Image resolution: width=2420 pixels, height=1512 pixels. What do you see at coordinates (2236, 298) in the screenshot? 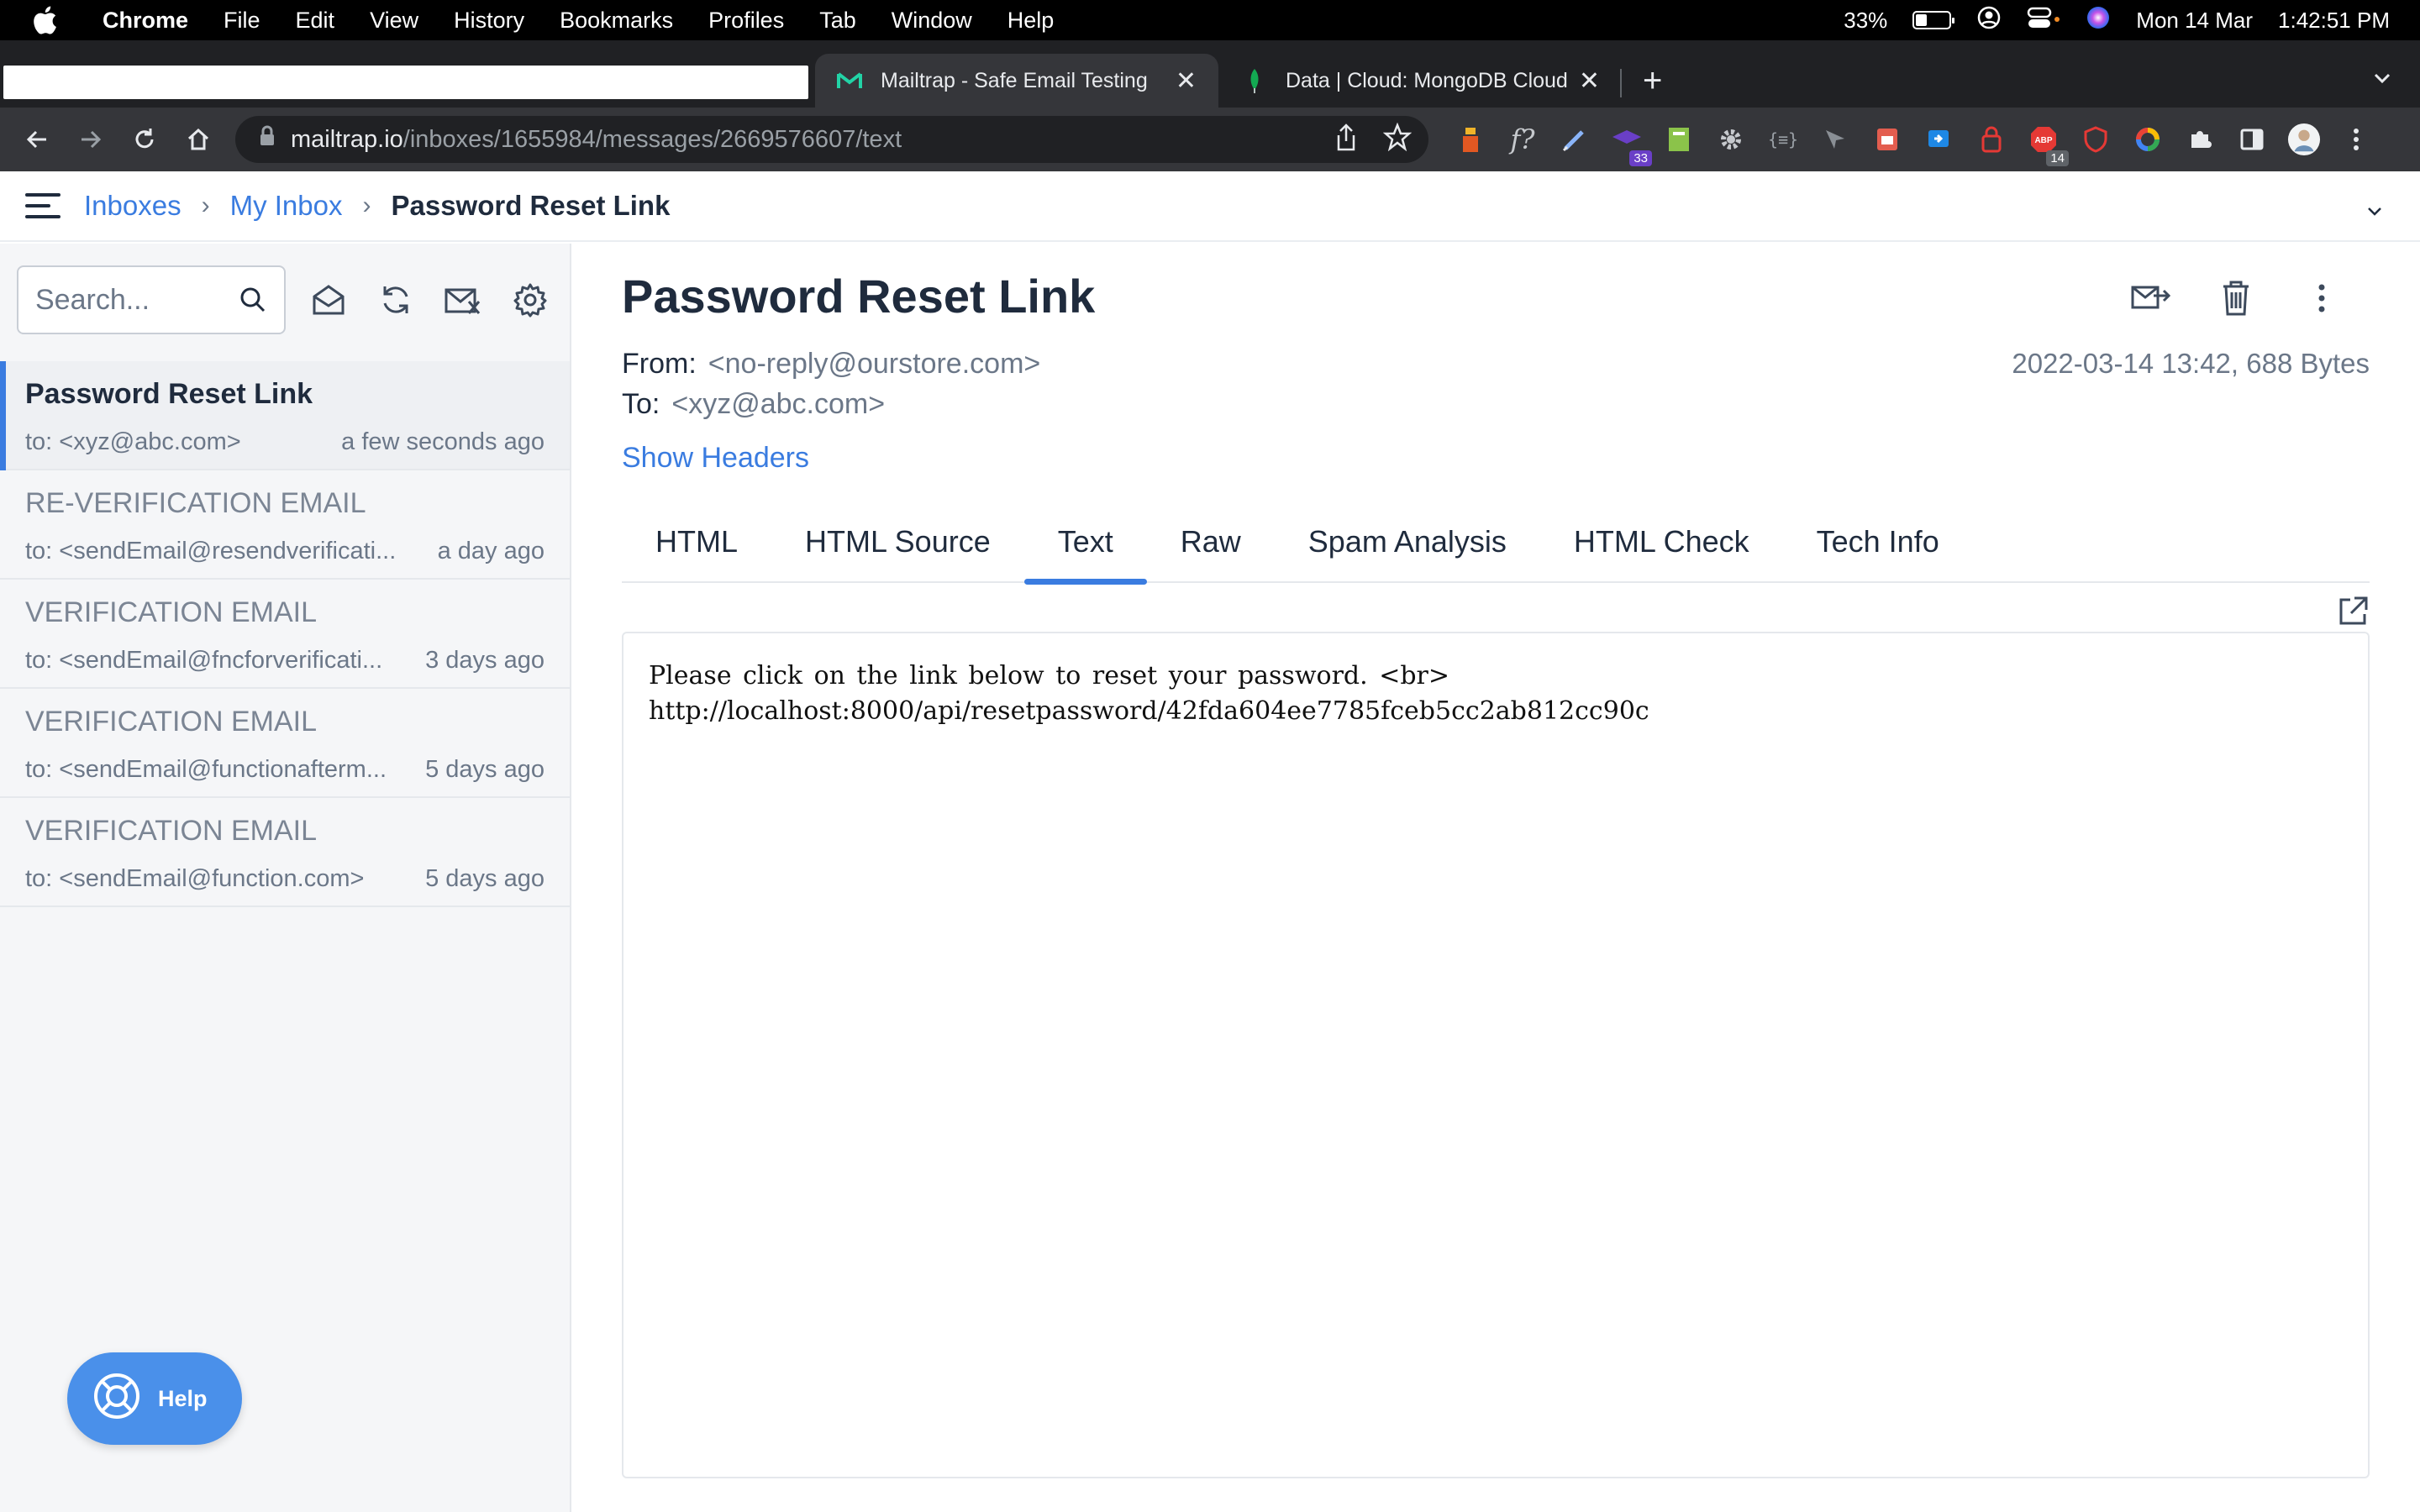
I see `delete-trash-icon` at bounding box center [2236, 298].